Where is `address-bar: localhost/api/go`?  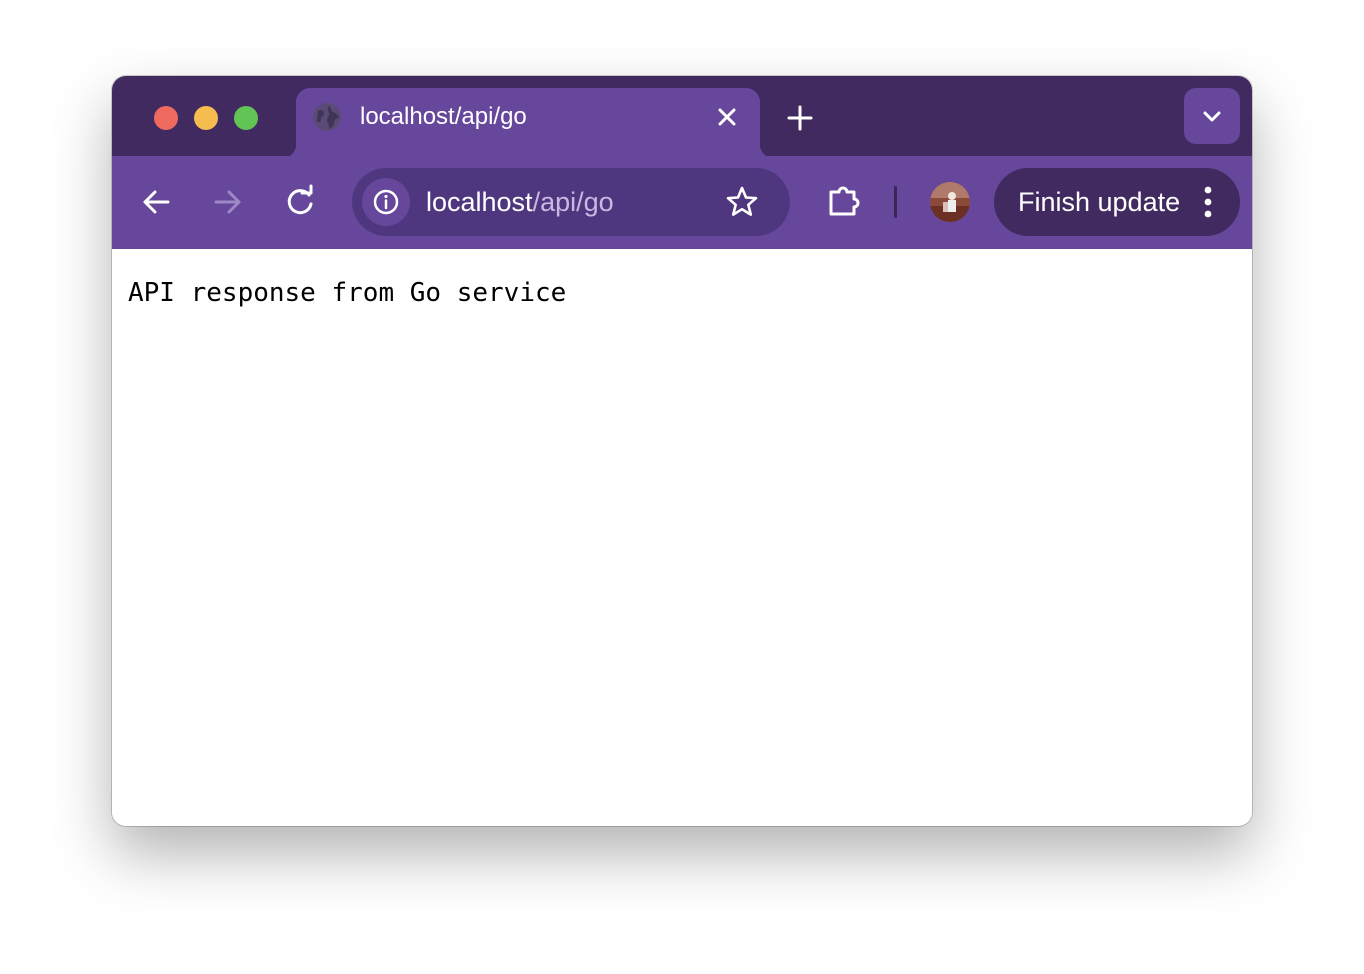
address-bar: localhost/api/go is located at coordinates (571, 202).